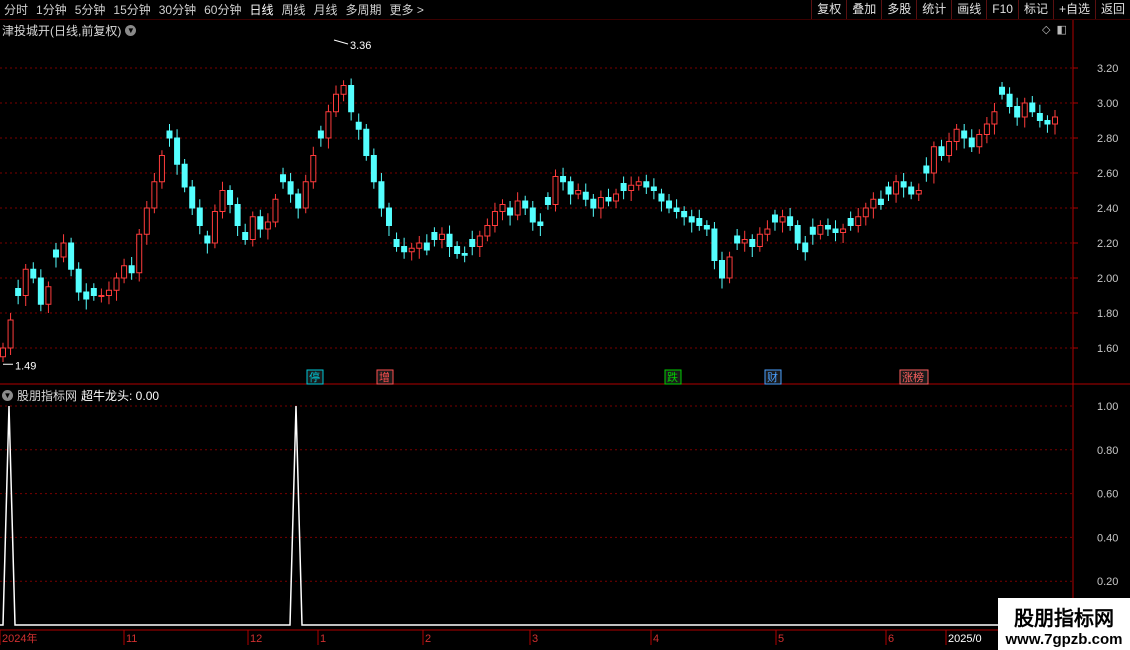 The image size is (1130, 650). I want to click on indicator-axis-label: 0.40, so click(1107, 538).